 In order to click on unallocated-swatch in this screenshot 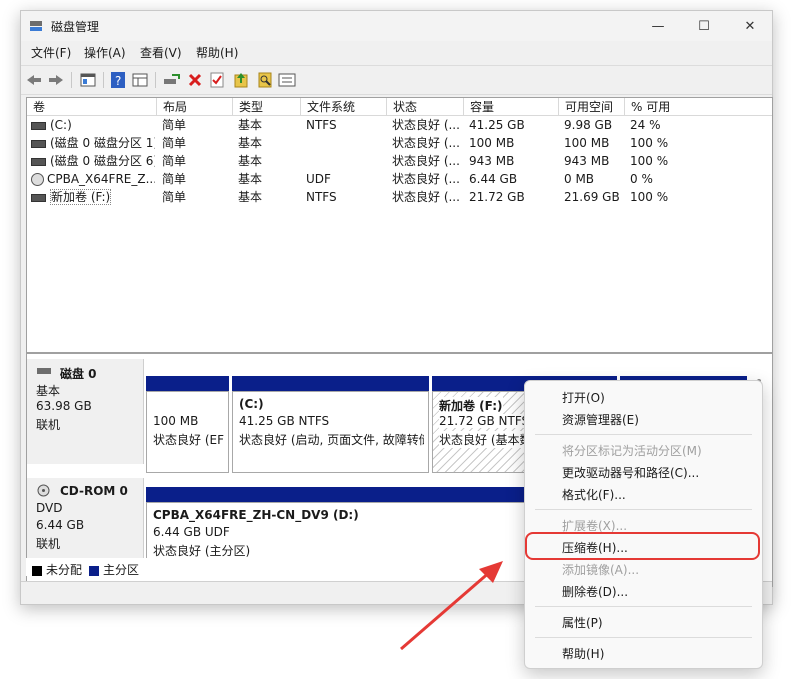, I will do `click(37, 570)`.